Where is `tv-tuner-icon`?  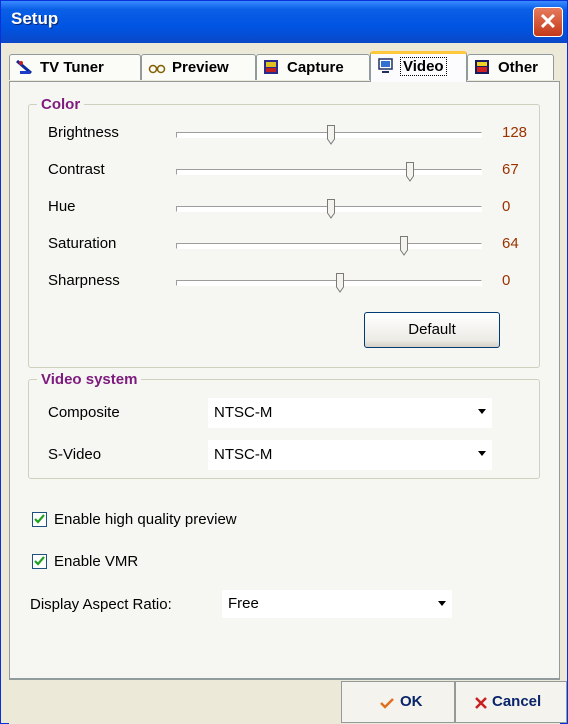 tv-tuner-icon is located at coordinates (24, 67).